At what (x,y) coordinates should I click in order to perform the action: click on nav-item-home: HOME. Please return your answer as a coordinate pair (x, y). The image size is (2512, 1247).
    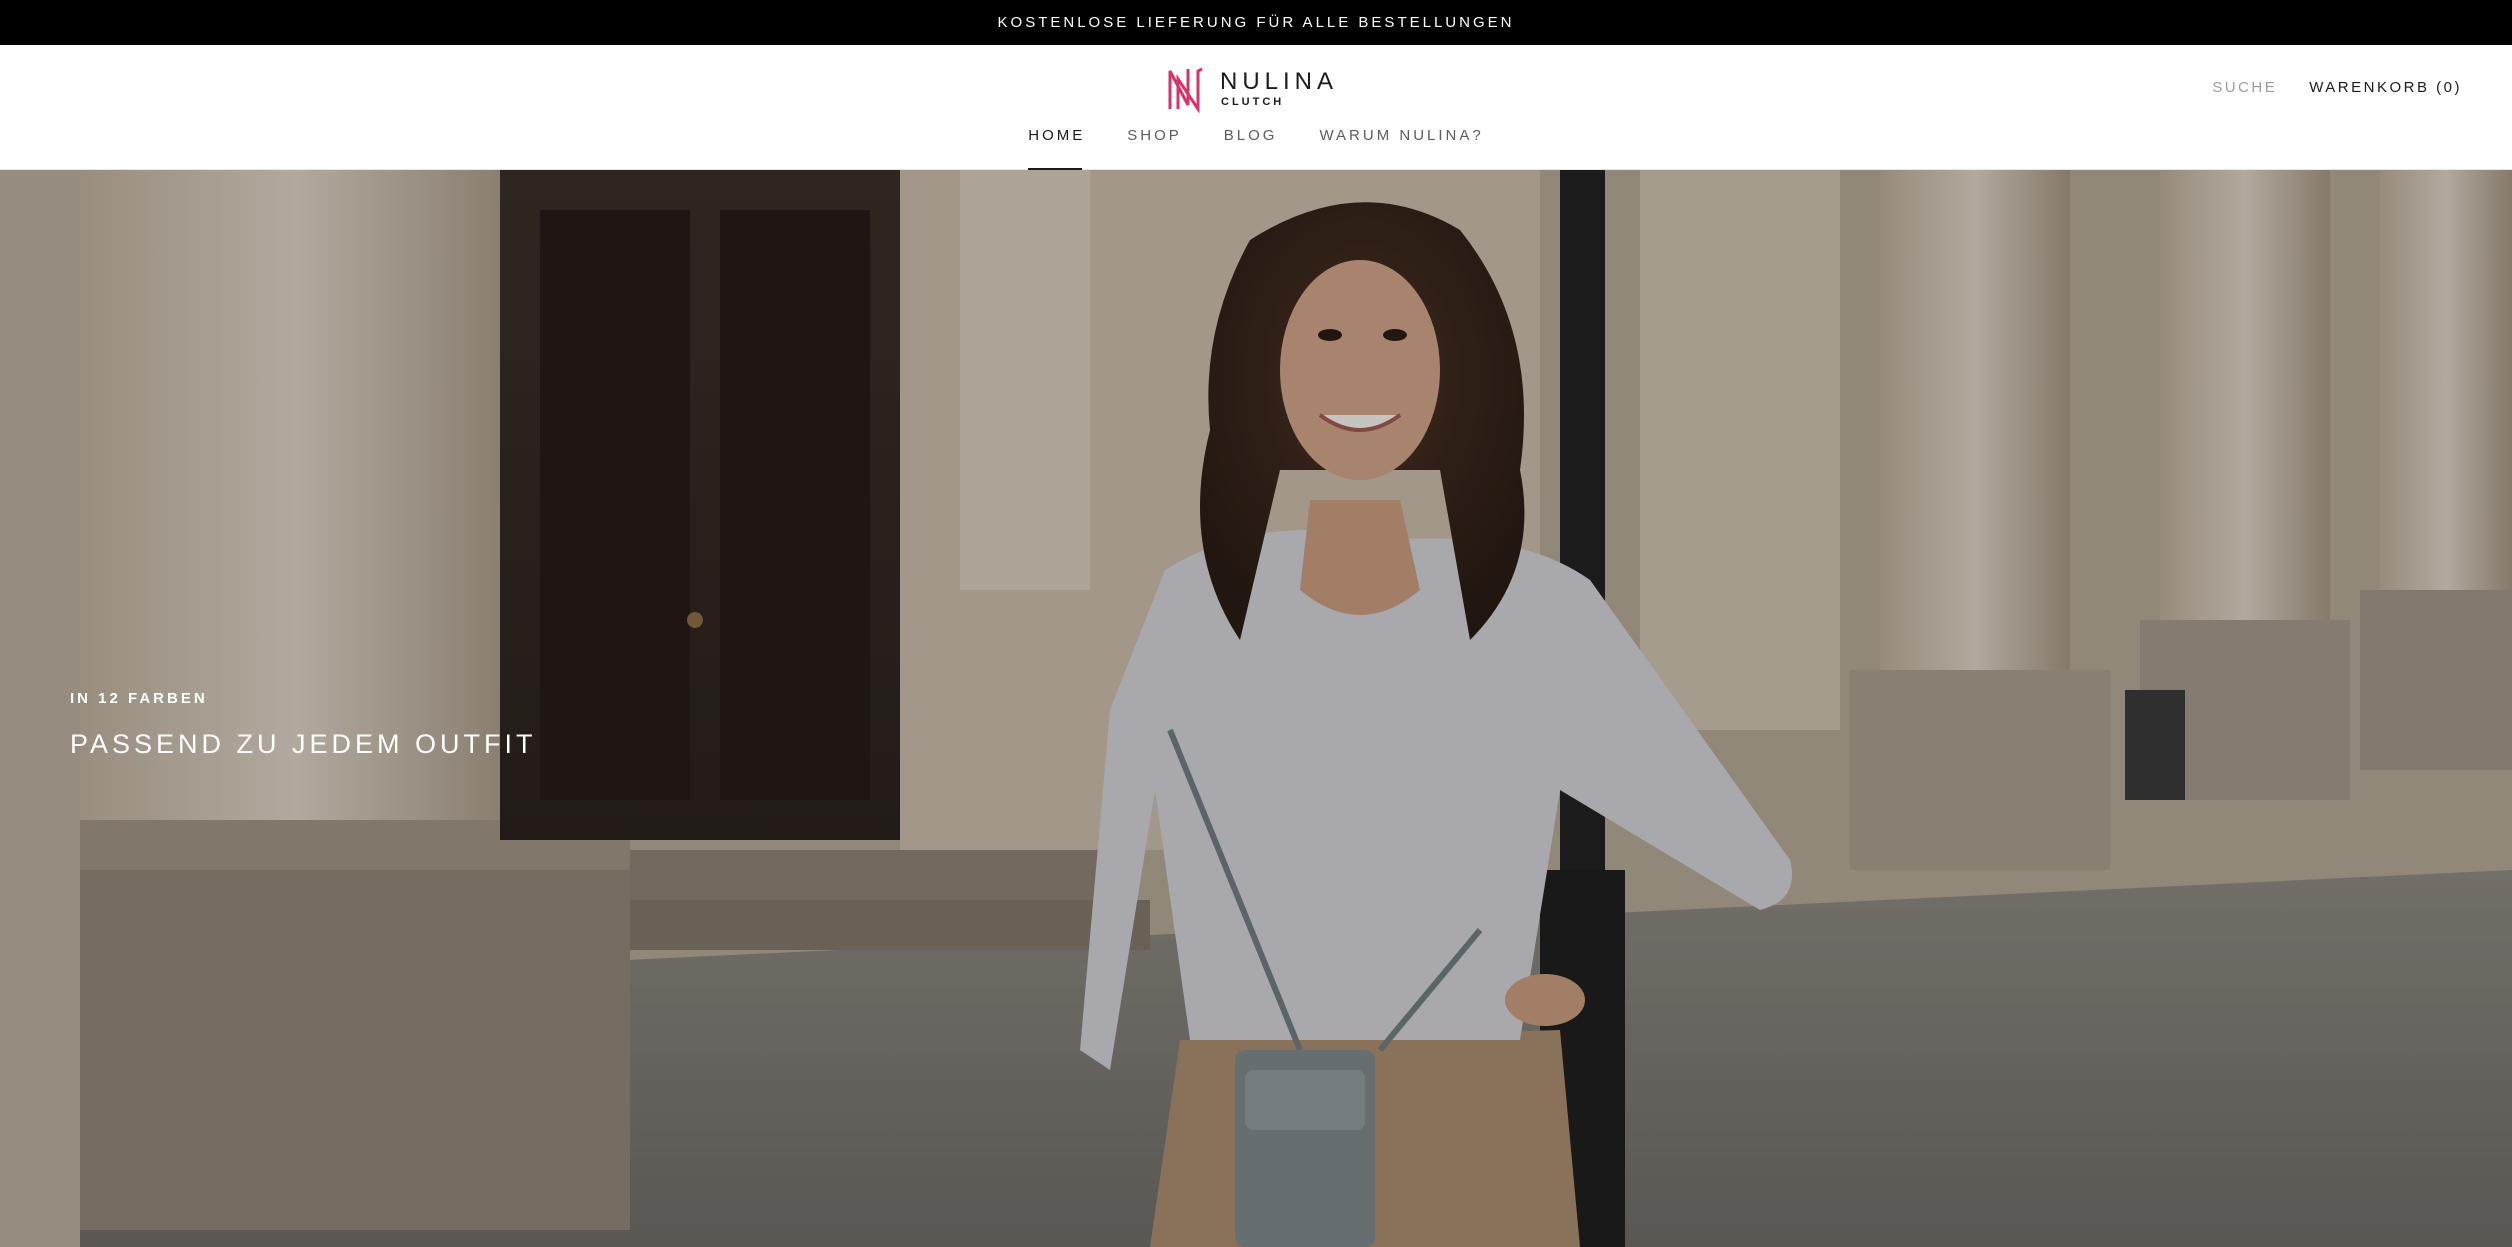
    Looking at the image, I should click on (1056, 148).